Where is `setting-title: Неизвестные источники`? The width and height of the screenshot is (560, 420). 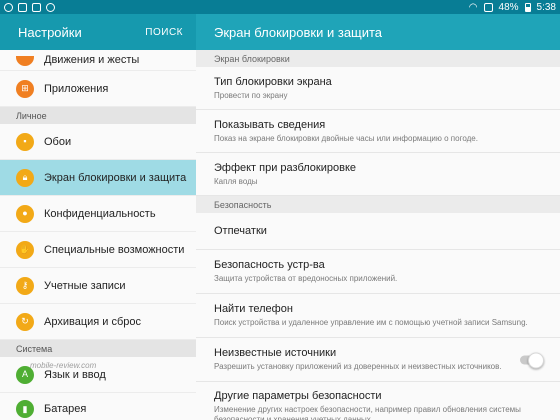 setting-title: Неизвестные источники is located at coordinates (275, 353).